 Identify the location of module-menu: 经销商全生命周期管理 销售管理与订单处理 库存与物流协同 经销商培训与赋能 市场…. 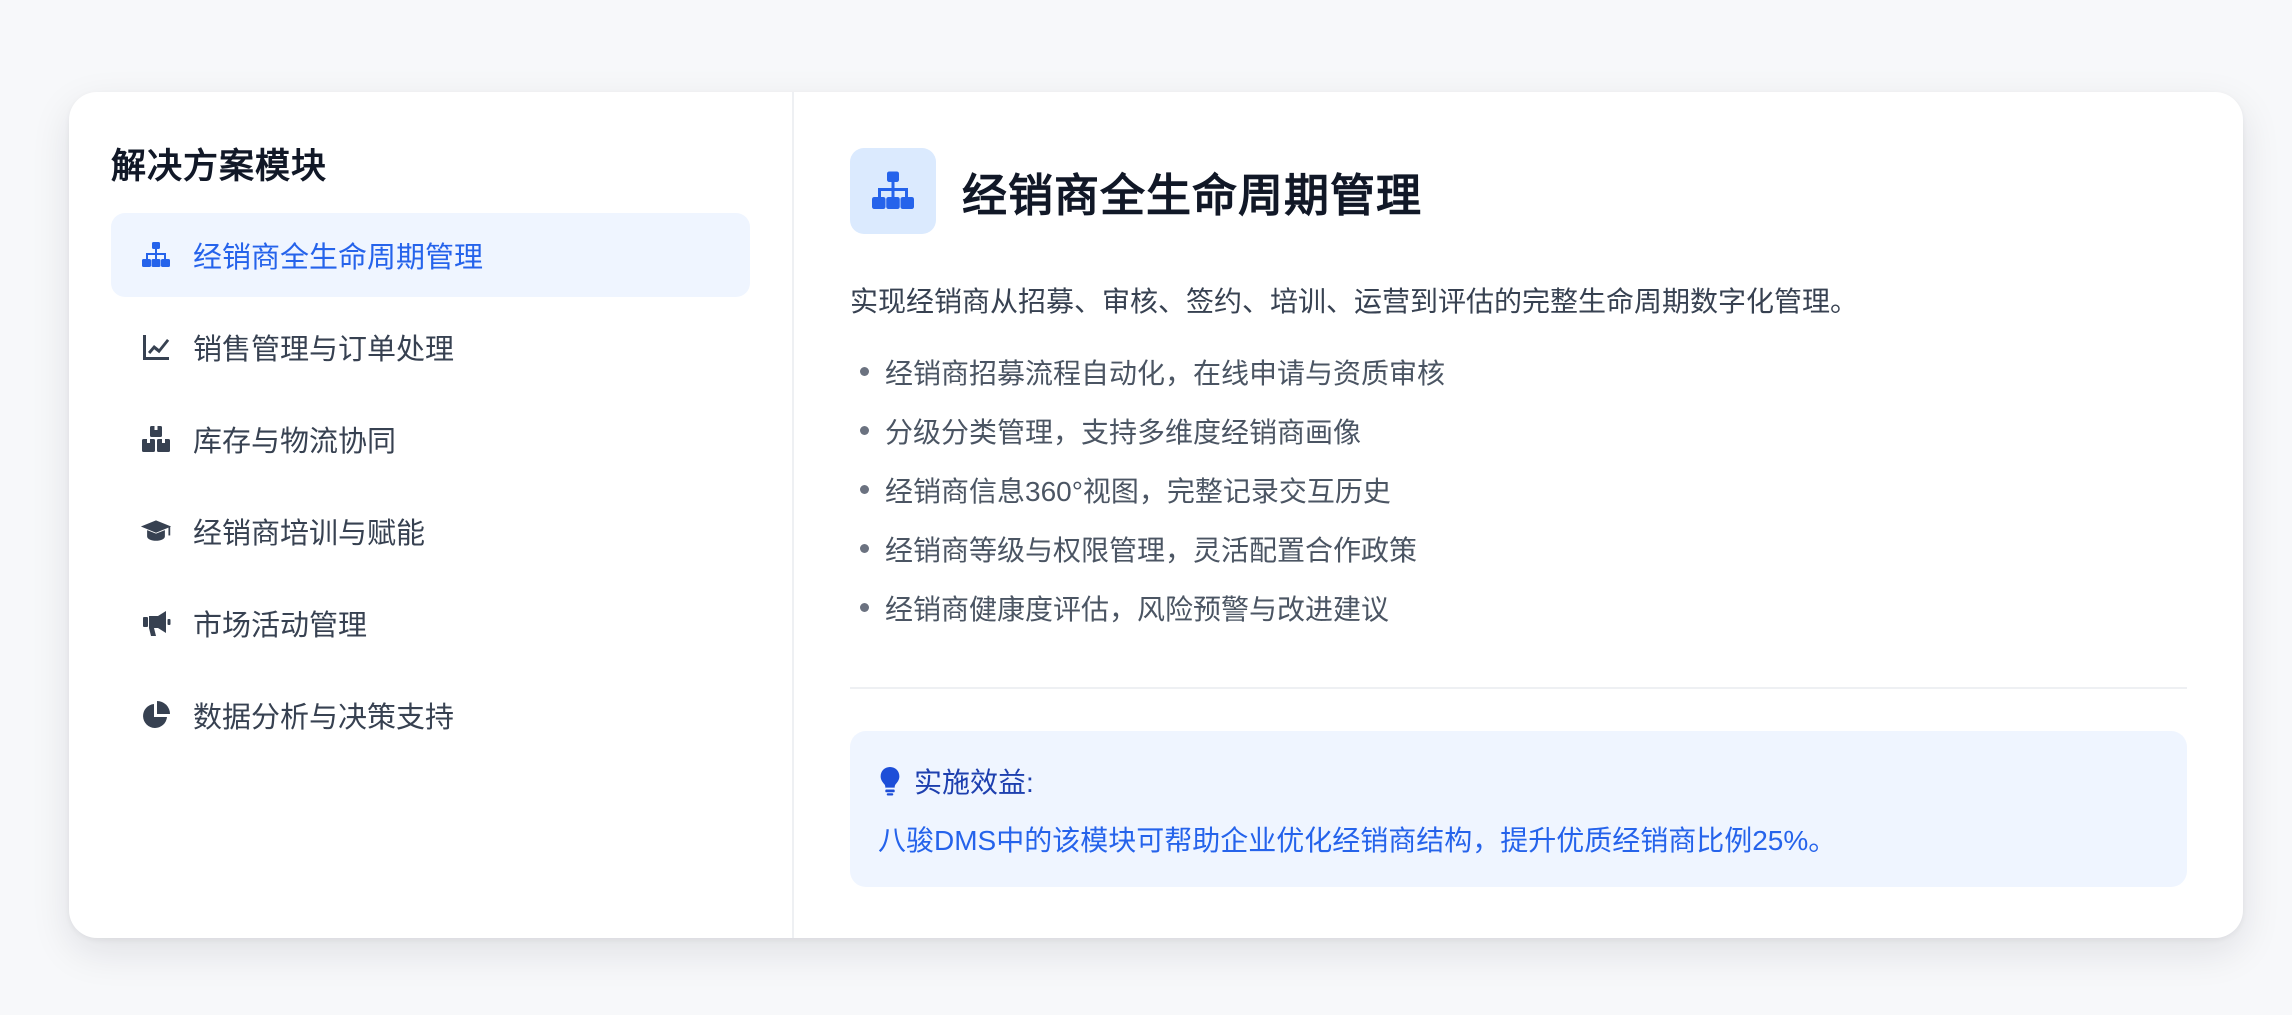
(430, 485).